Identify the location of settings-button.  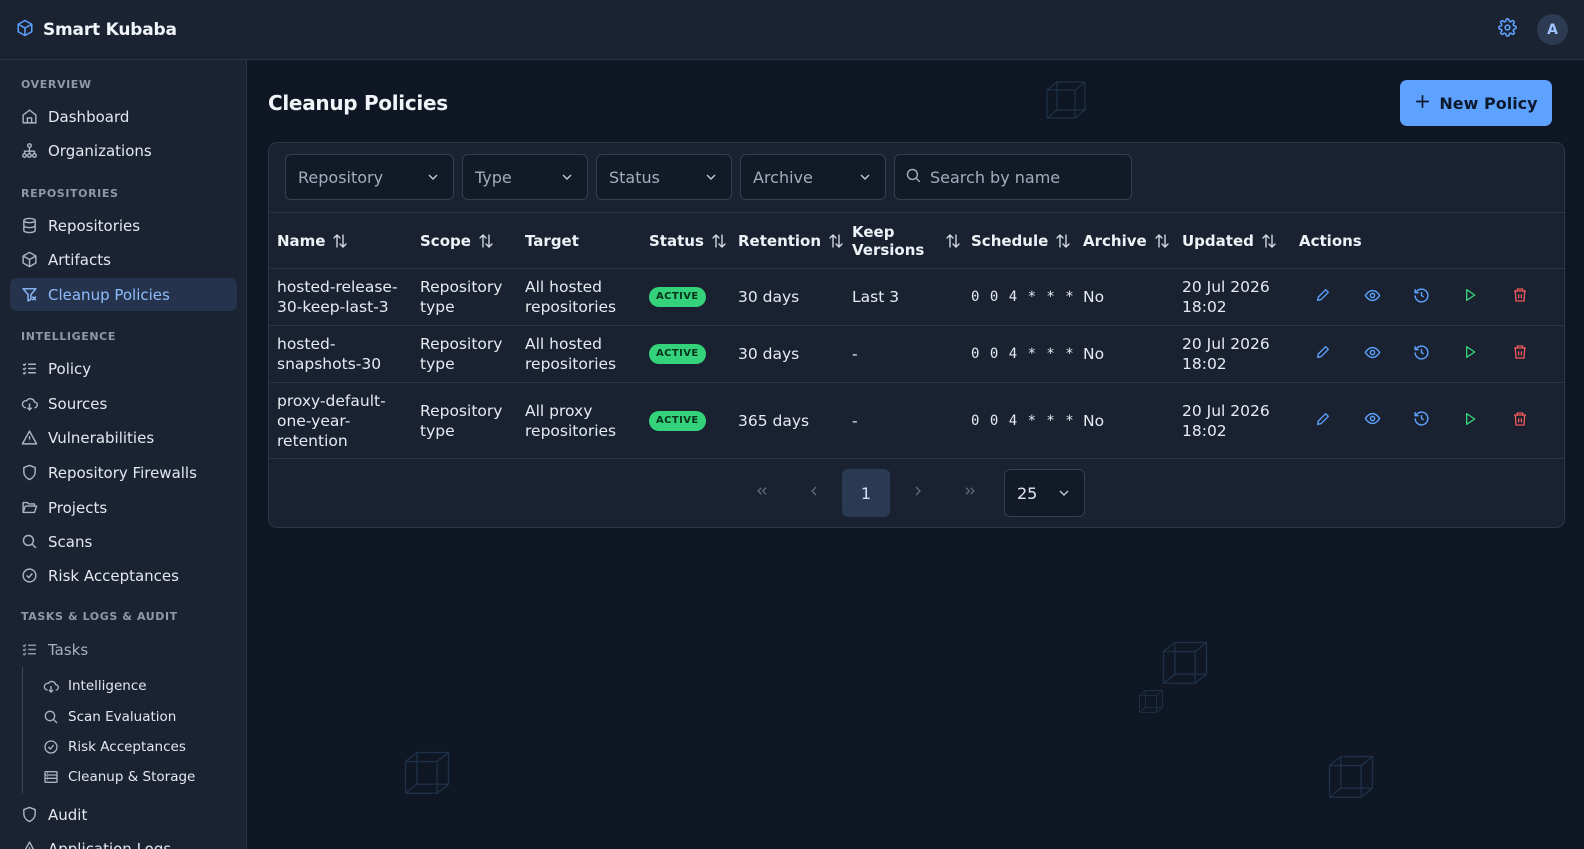
(1507, 30).